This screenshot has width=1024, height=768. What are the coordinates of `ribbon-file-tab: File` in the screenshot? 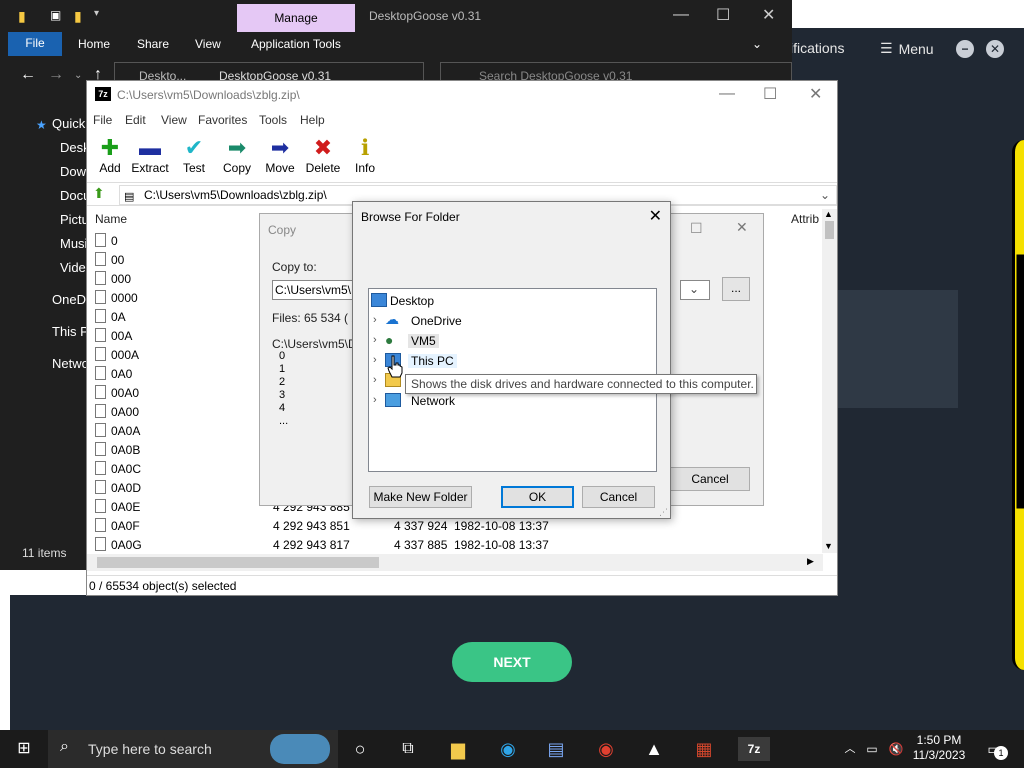 It's located at (35, 44).